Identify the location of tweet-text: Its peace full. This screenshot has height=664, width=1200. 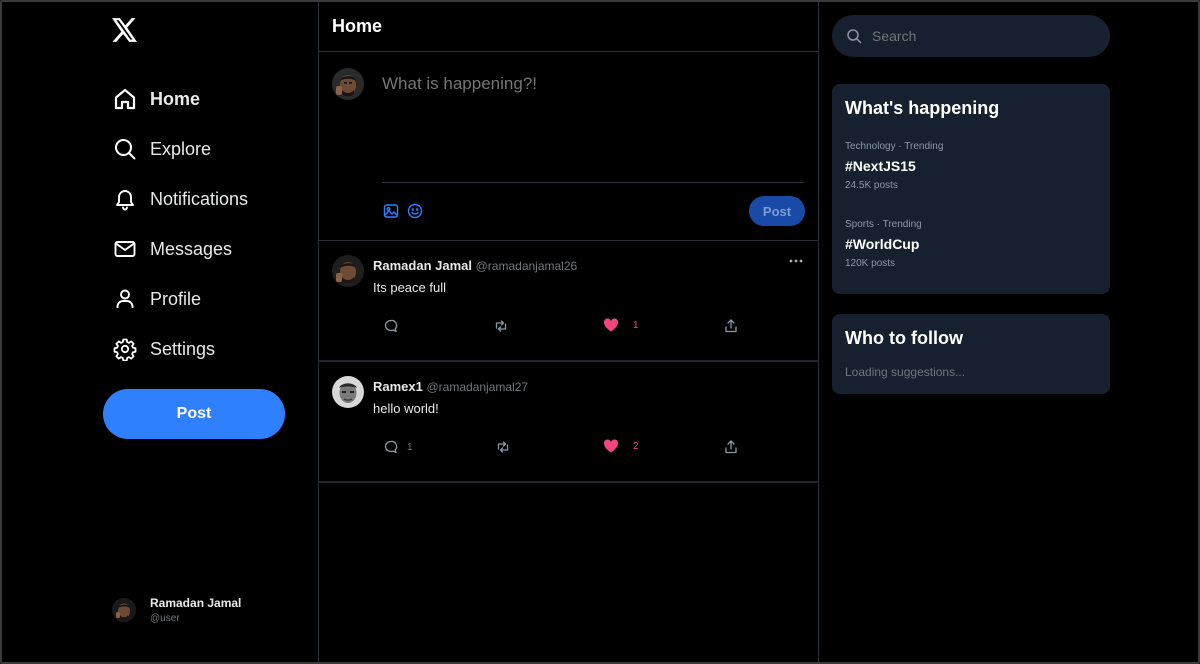
(409, 287).